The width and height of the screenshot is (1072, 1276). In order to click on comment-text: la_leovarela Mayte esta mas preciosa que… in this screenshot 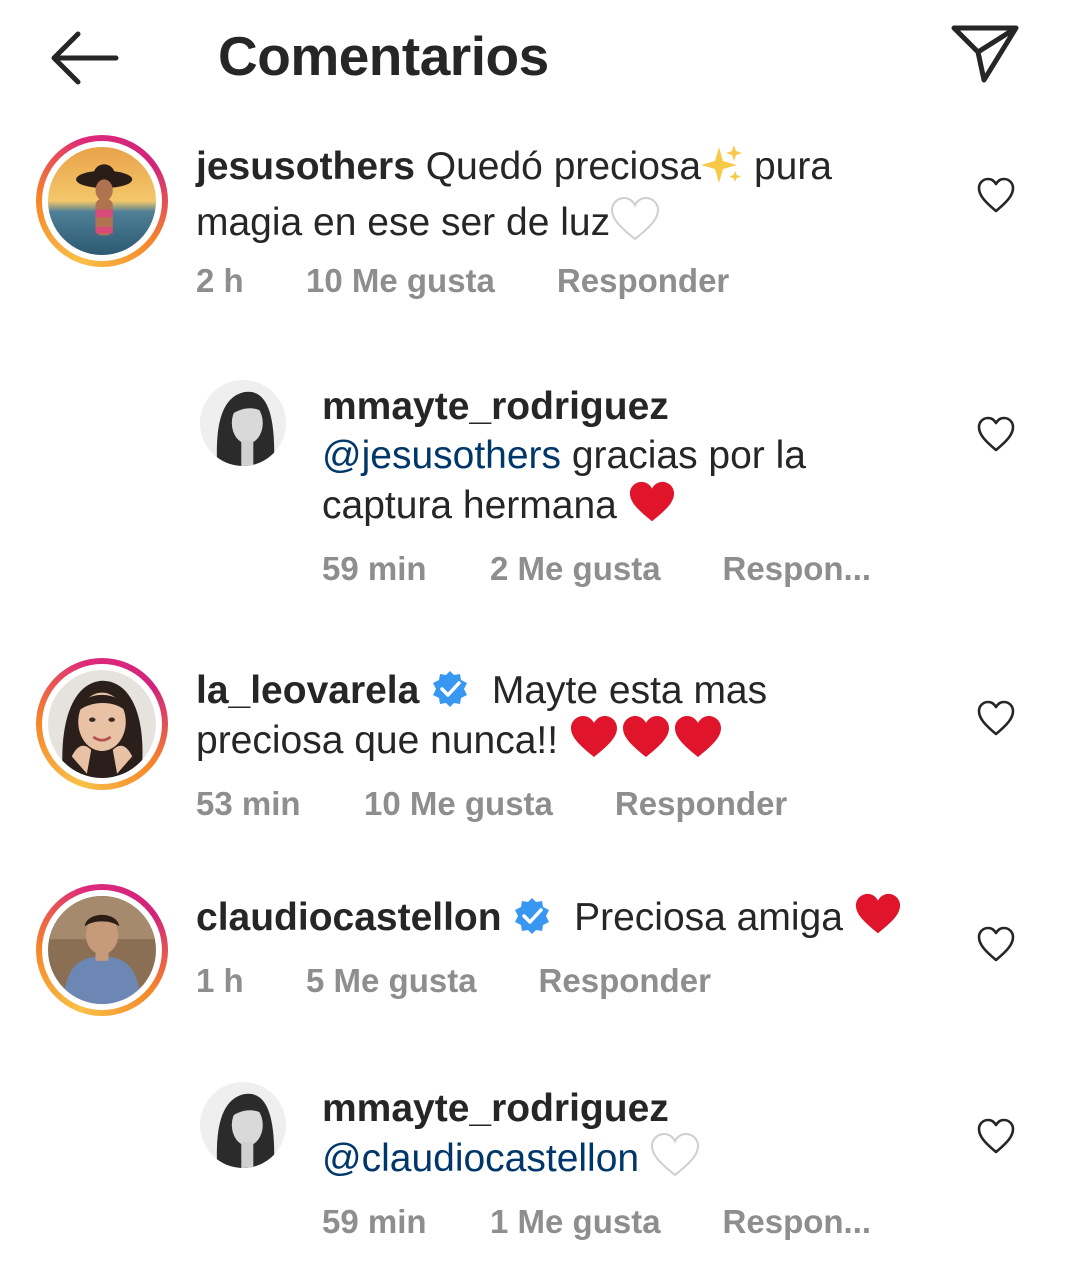, I will do `click(556, 718)`.